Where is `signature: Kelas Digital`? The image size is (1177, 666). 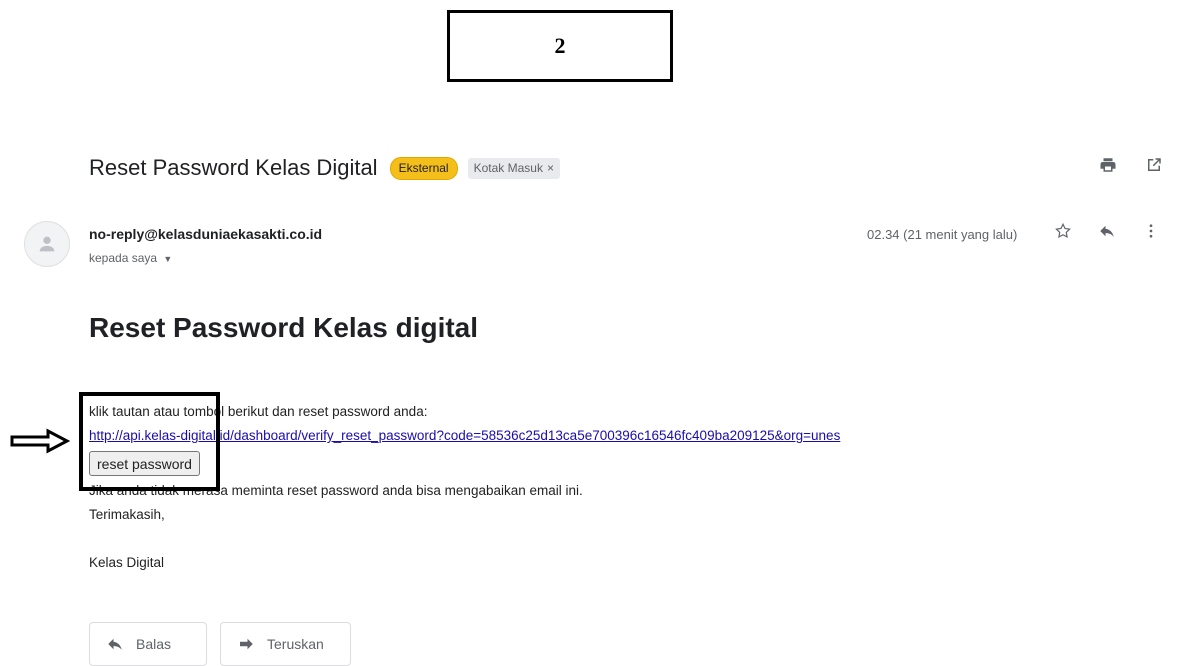 signature: Kelas Digital is located at coordinates (127, 562).